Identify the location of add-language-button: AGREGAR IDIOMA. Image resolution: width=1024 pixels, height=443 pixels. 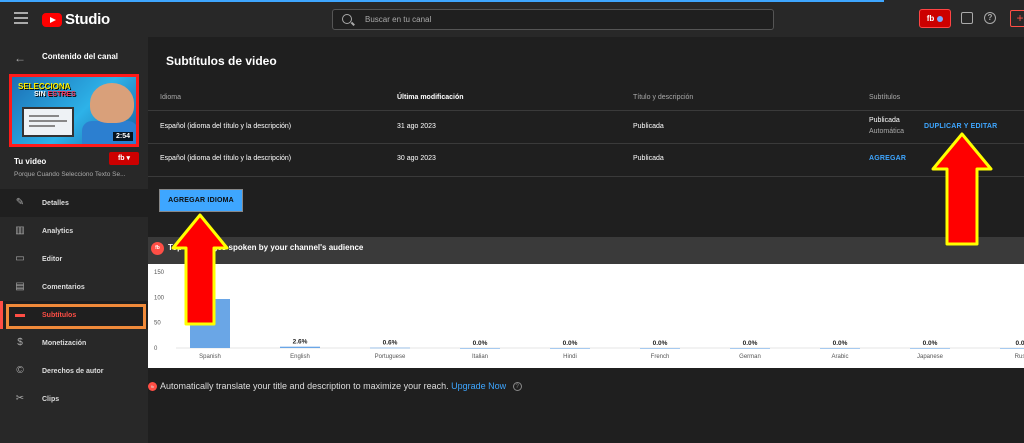
(201, 200).